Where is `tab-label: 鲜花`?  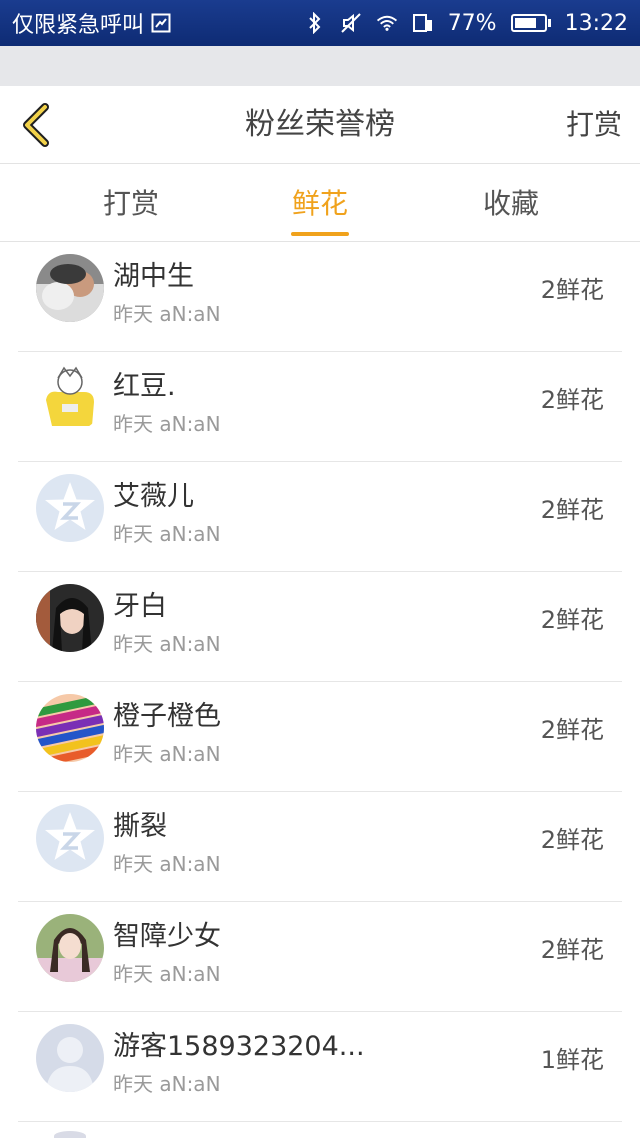 tab-label: 鲜花 is located at coordinates (319, 203).